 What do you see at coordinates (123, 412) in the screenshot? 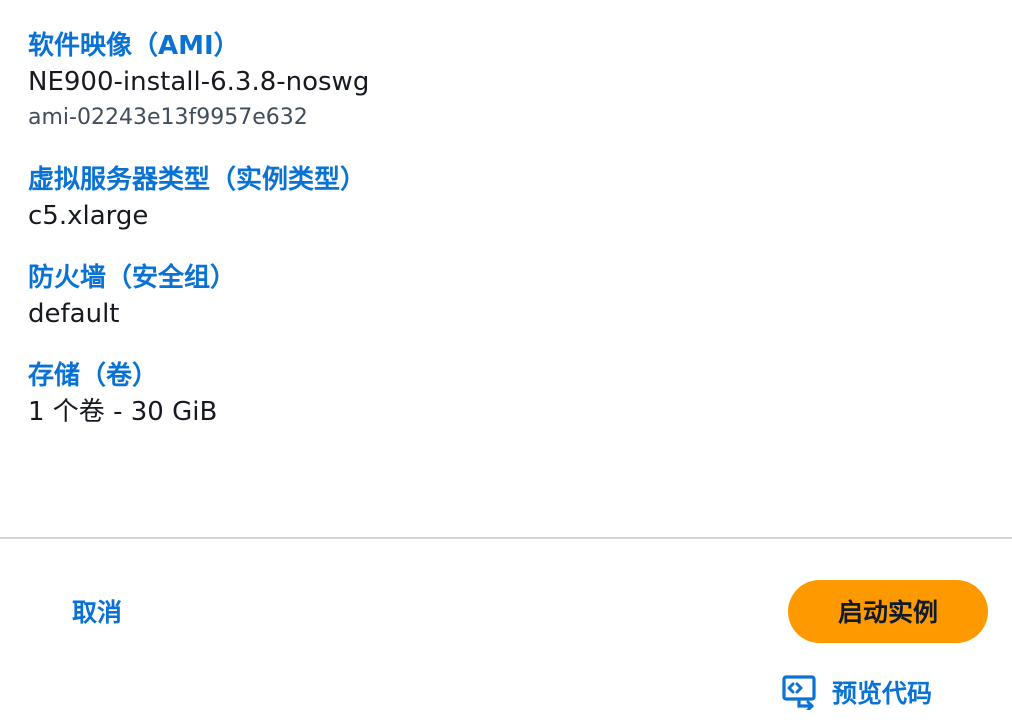
I see `storage-value: 1 个卷 - 30 GiB` at bounding box center [123, 412].